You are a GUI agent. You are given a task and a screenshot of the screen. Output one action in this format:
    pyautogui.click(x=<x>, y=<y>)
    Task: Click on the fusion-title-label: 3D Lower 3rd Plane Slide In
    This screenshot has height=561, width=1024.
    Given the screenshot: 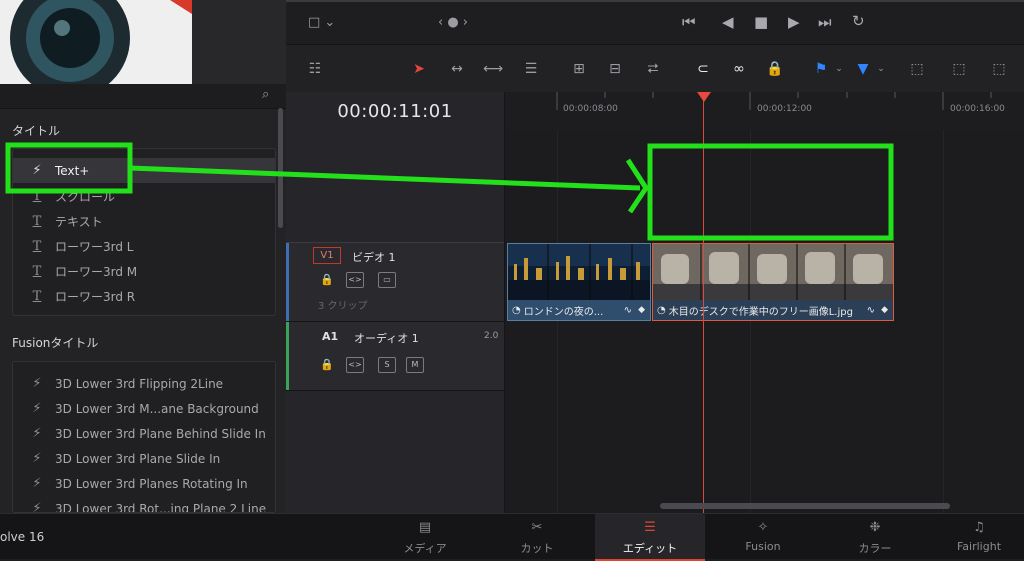 What is the action you would take?
    pyautogui.click(x=138, y=458)
    